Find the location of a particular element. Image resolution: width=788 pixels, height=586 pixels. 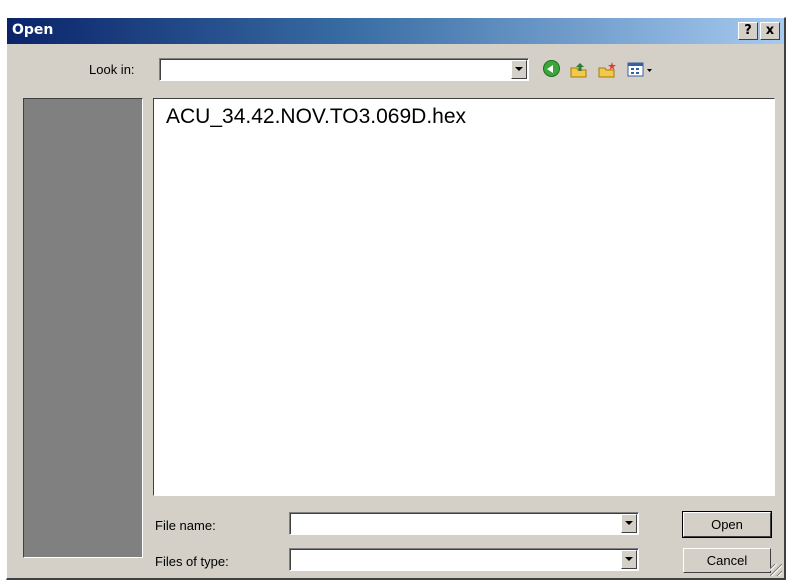

view-menu-icon is located at coordinates (639, 69).